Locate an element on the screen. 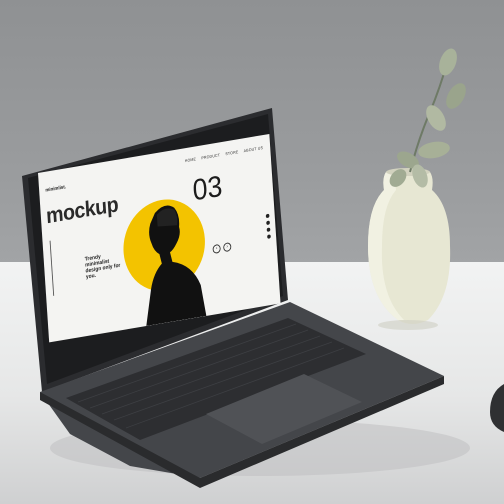 This screenshot has height=504, width=504. top-nav: HOME PRODUCT STORE ABOUT US is located at coordinates (224, 154).